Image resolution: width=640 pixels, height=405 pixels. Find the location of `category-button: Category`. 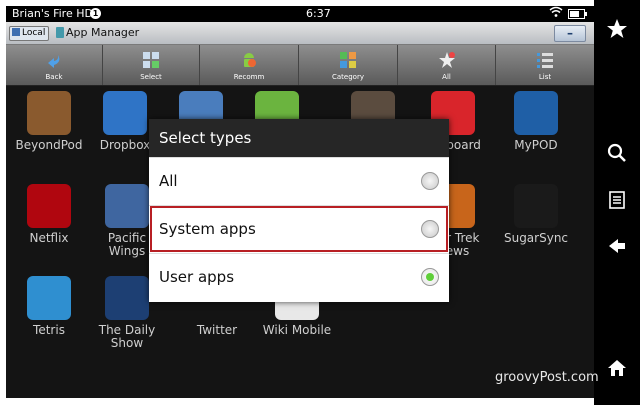

category-button: Category is located at coordinates (348, 65).